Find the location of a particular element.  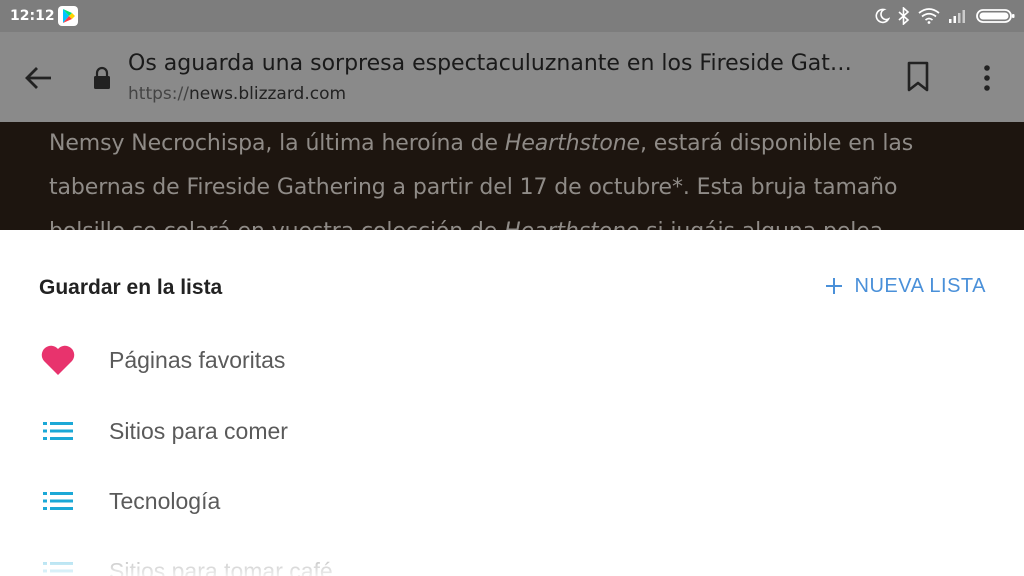

status-time: 12:12 is located at coordinates (32, 16).